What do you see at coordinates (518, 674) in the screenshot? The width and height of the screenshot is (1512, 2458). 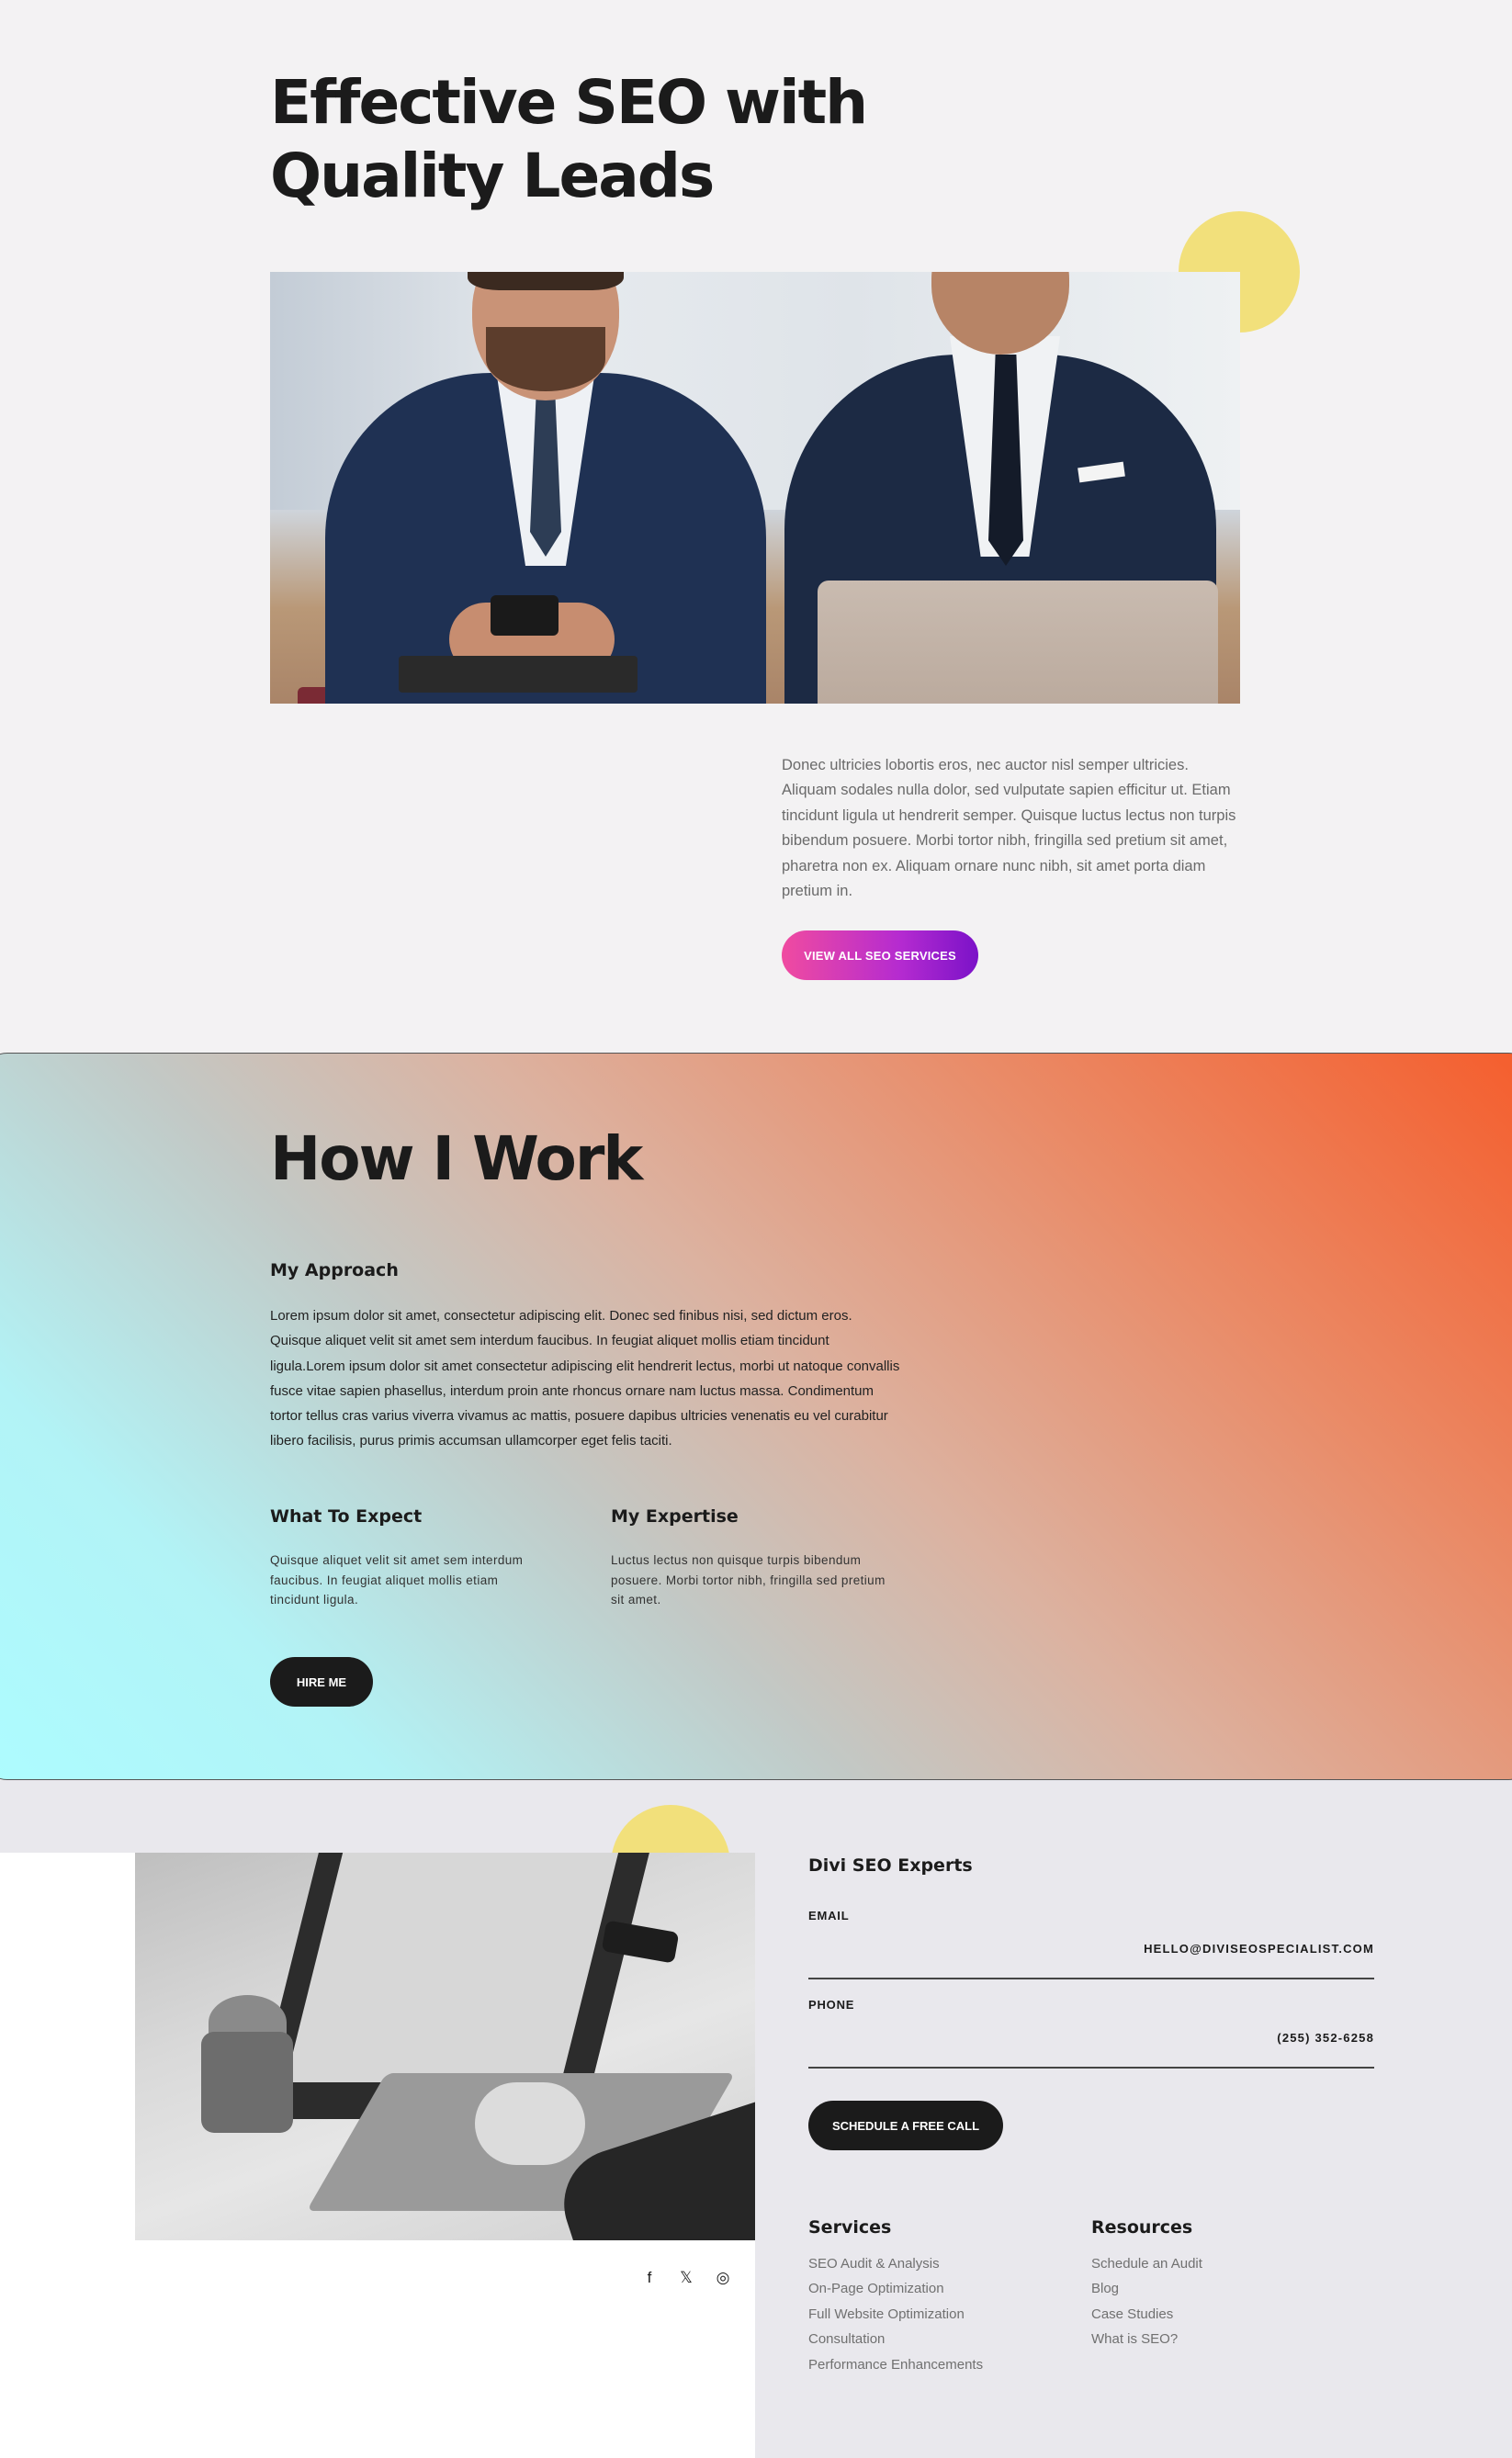 I see `photo-tablet` at bounding box center [518, 674].